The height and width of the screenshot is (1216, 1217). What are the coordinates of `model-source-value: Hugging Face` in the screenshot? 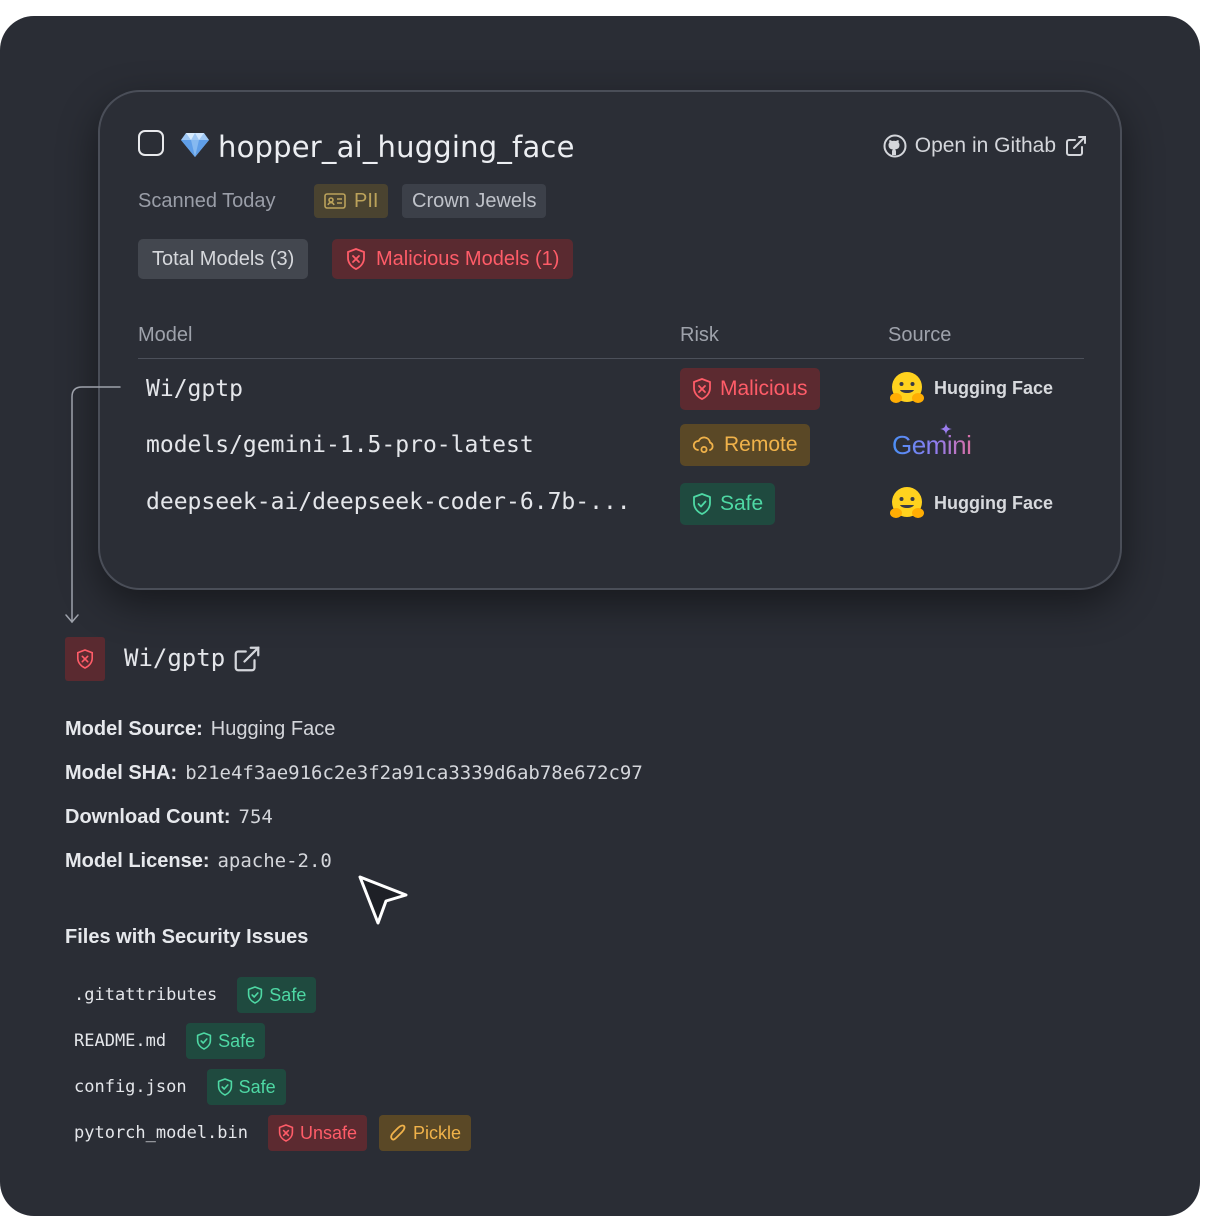 It's located at (273, 729).